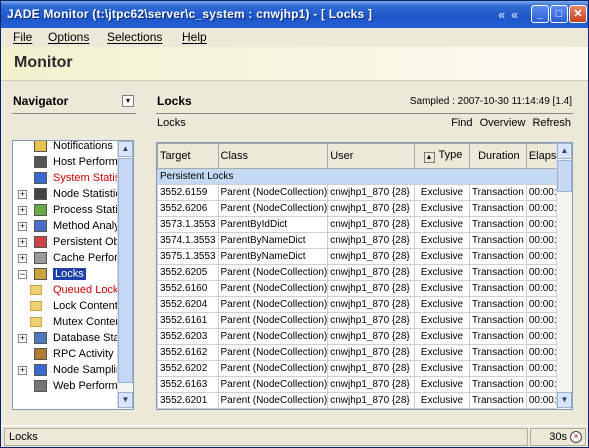 The height and width of the screenshot is (448, 589). I want to click on banner-title: Monitor, so click(43, 62).